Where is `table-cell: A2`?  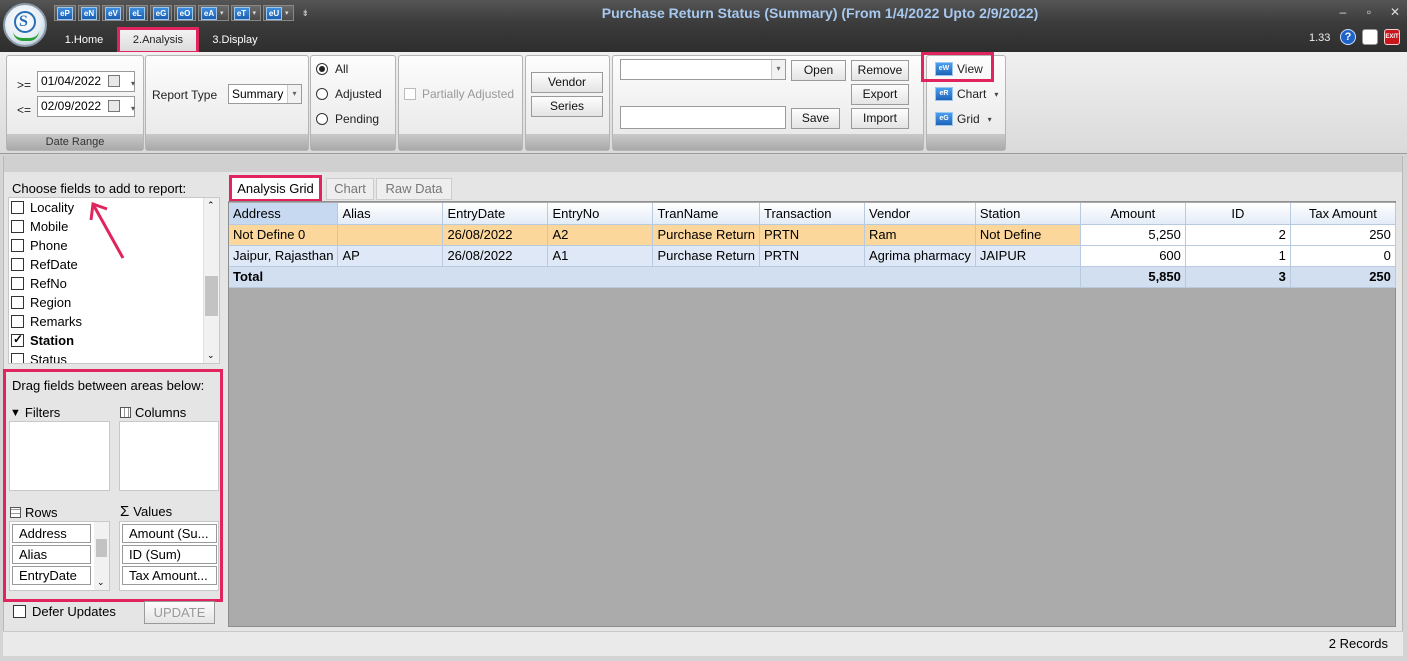 table-cell: A2 is located at coordinates (600, 235).